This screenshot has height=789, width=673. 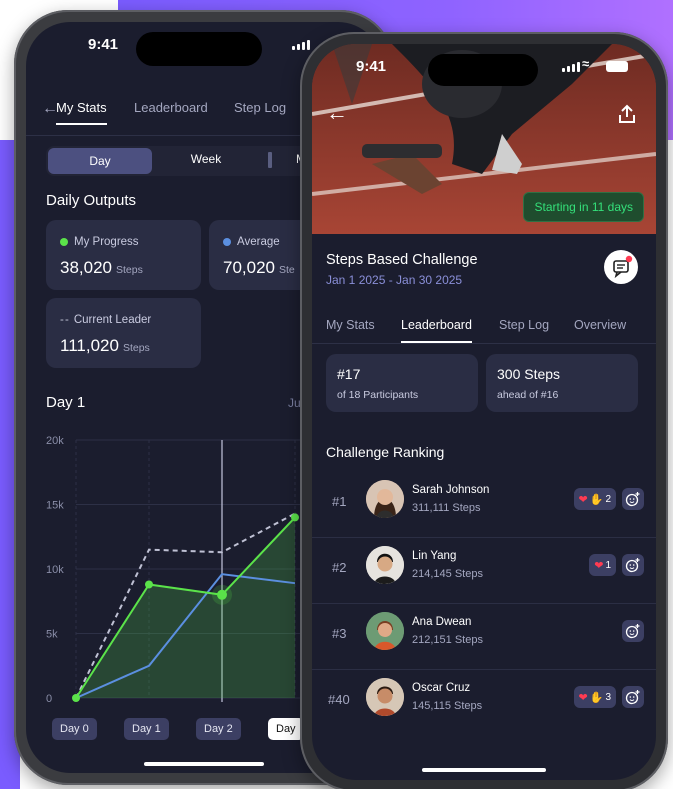 What do you see at coordinates (339, 501) in the screenshot?
I see `rank-number: #1` at bounding box center [339, 501].